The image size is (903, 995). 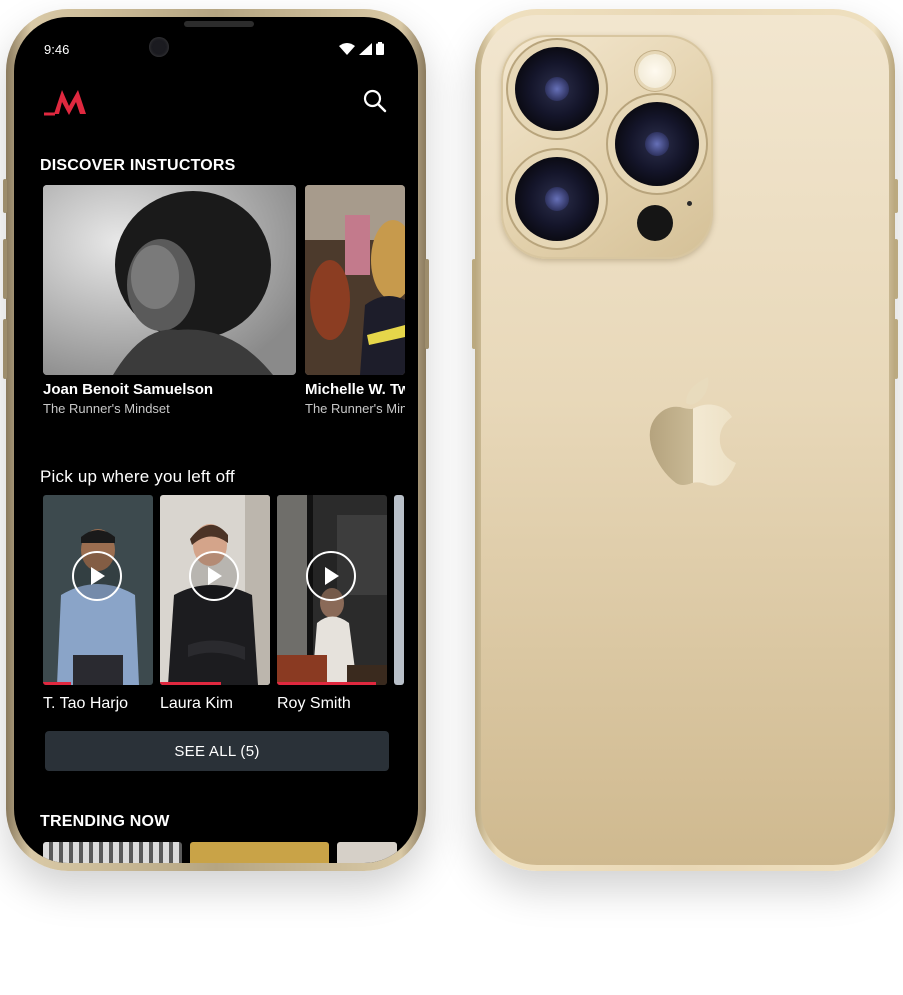 What do you see at coordinates (196, 703) in the screenshot?
I see `video-instructor-name: Laura Kim` at bounding box center [196, 703].